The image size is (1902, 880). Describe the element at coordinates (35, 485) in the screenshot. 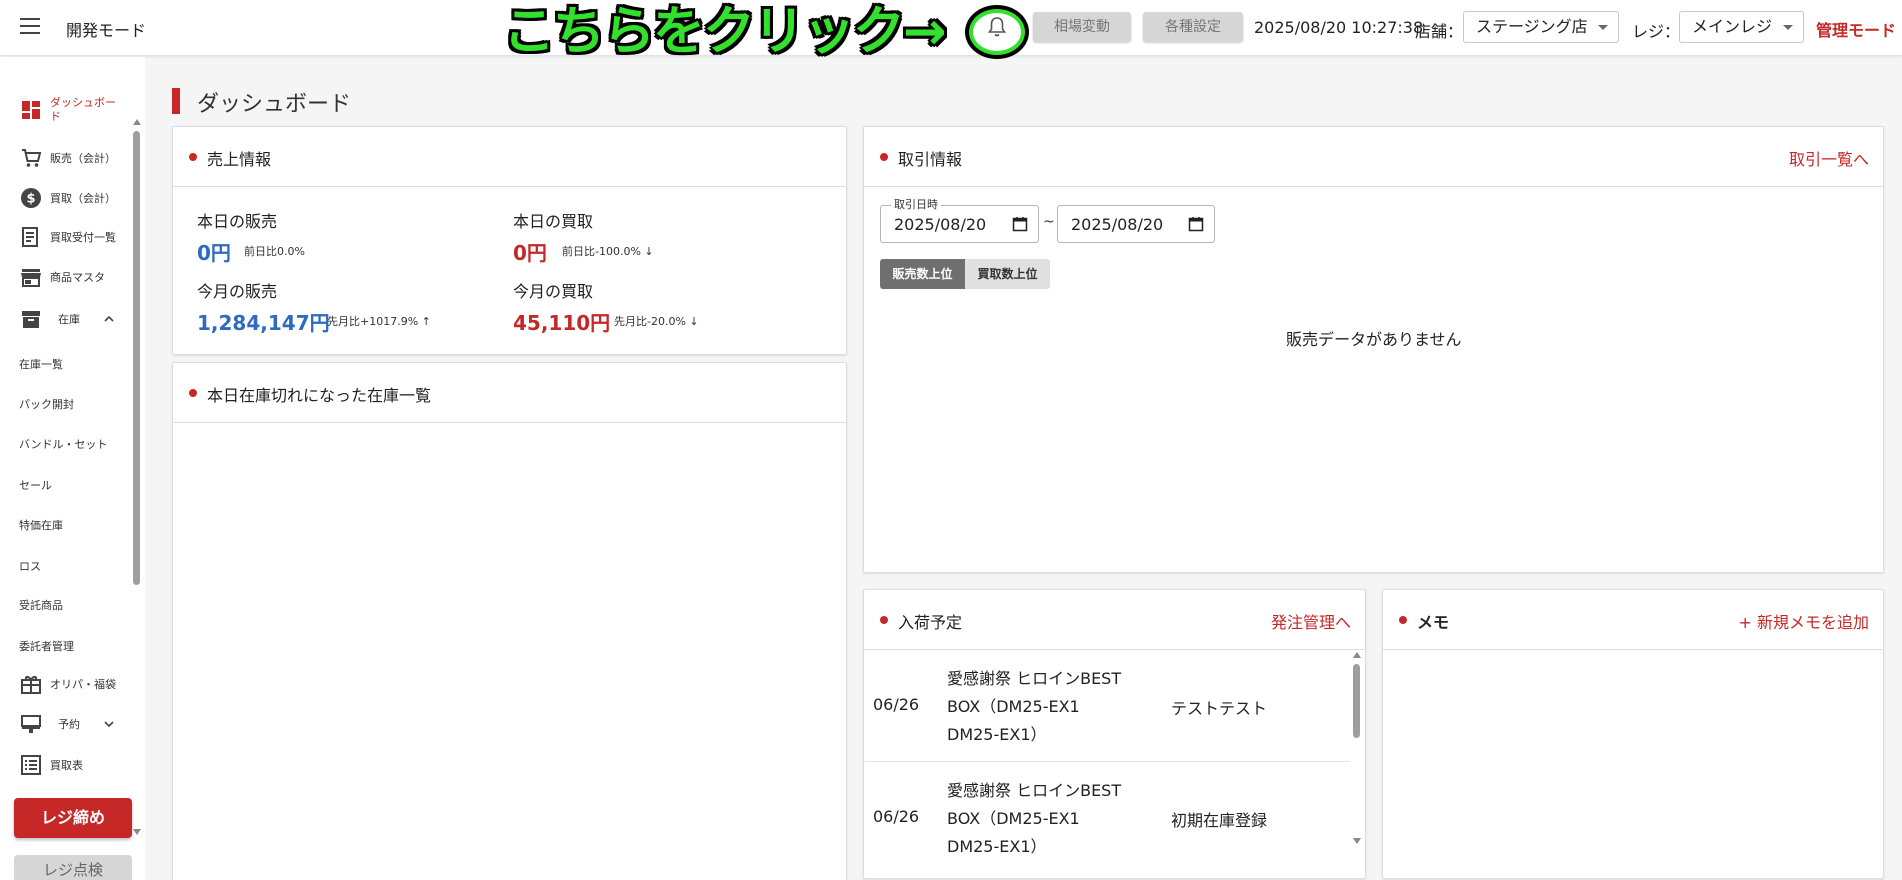

I see `sidebar-subitem-sale: セール` at that location.